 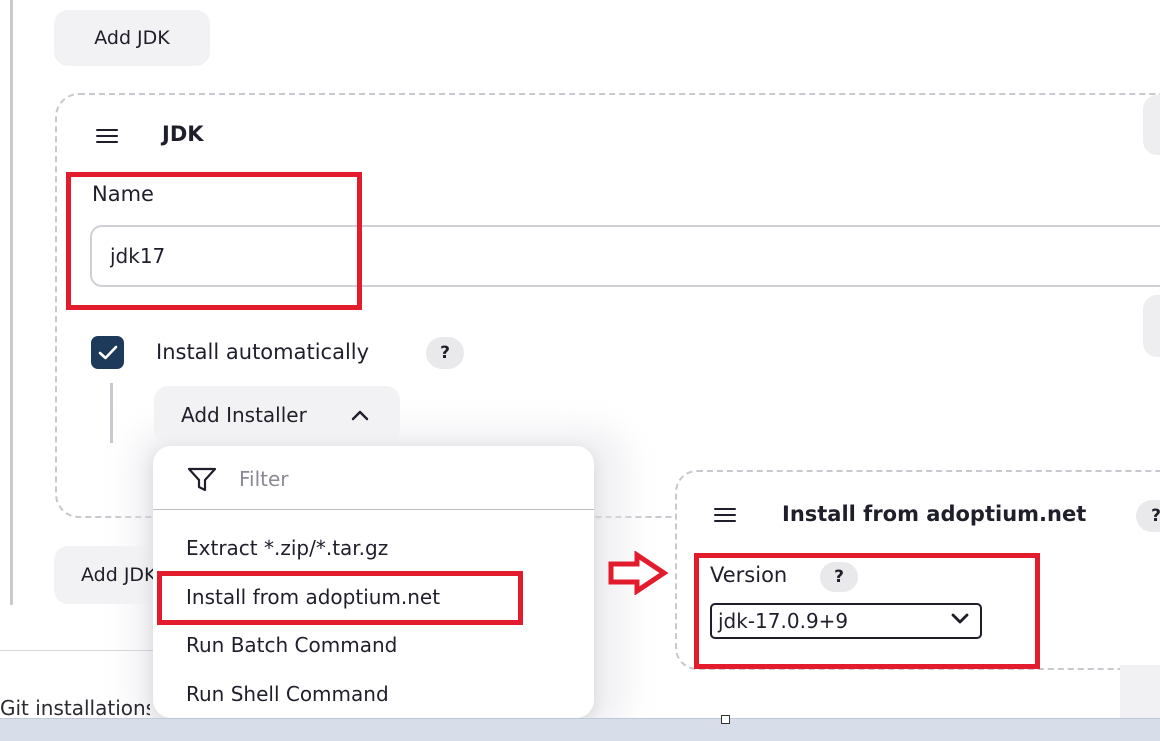 I want to click on add-installer-label: Add Installer, so click(x=244, y=415).